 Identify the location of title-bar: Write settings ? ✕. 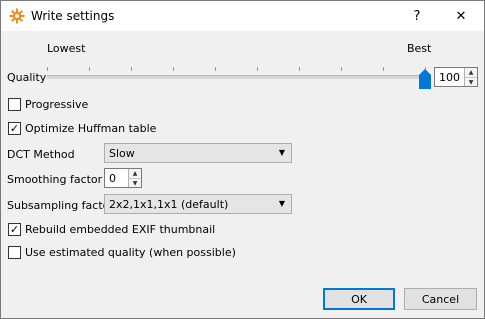
(242, 16).